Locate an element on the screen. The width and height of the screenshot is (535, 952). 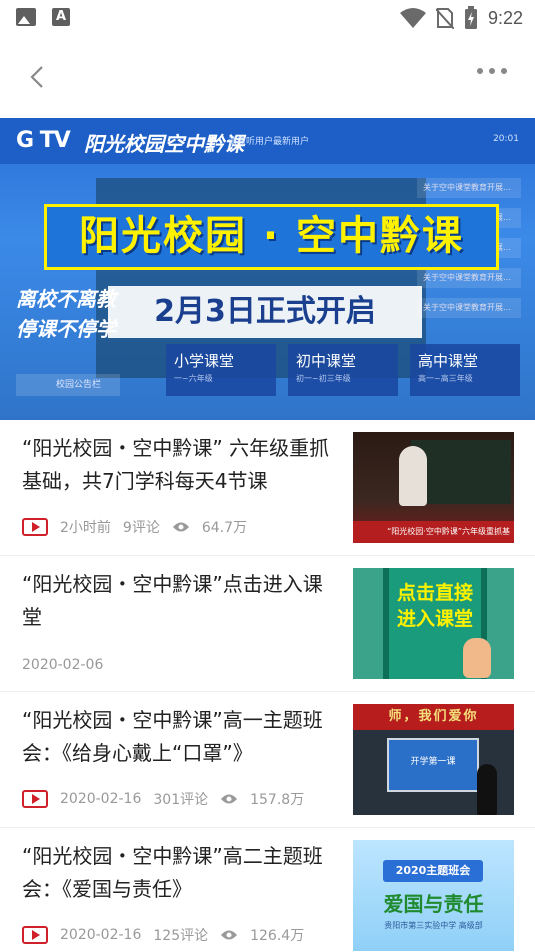
image-notification-icon is located at coordinates (26, 17).